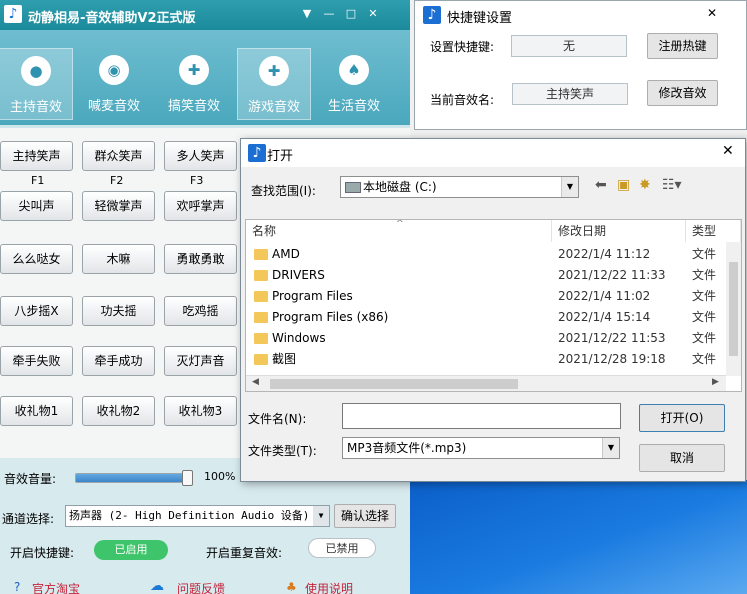 The width and height of the screenshot is (747, 594). I want to click on scroll-left-icon: ◀, so click(255, 382).